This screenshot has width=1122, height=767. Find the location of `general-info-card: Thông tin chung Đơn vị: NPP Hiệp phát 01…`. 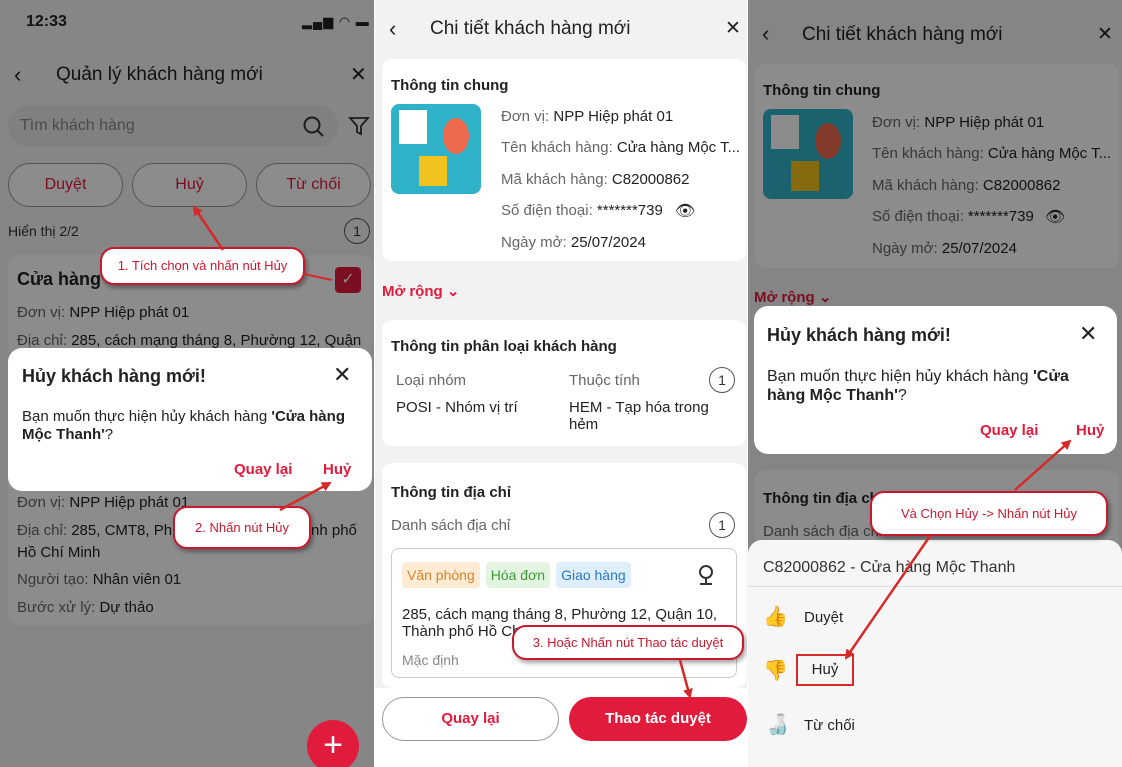

general-info-card: Thông tin chung Đơn vị: NPP Hiệp phát 01… is located at coordinates (564, 160).